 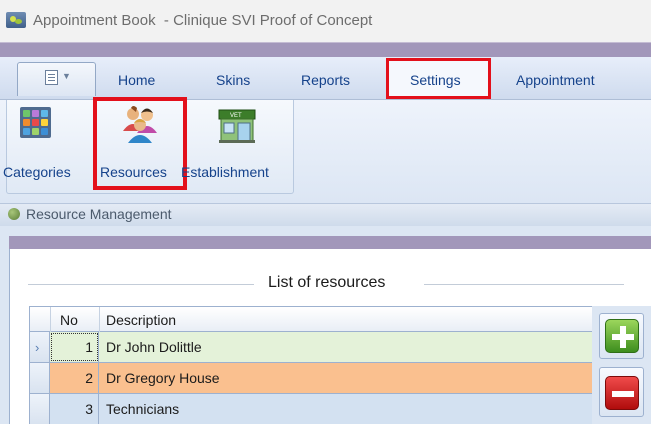 What do you see at coordinates (99, 214) in the screenshot?
I see `resource-management-title: Resource Management` at bounding box center [99, 214].